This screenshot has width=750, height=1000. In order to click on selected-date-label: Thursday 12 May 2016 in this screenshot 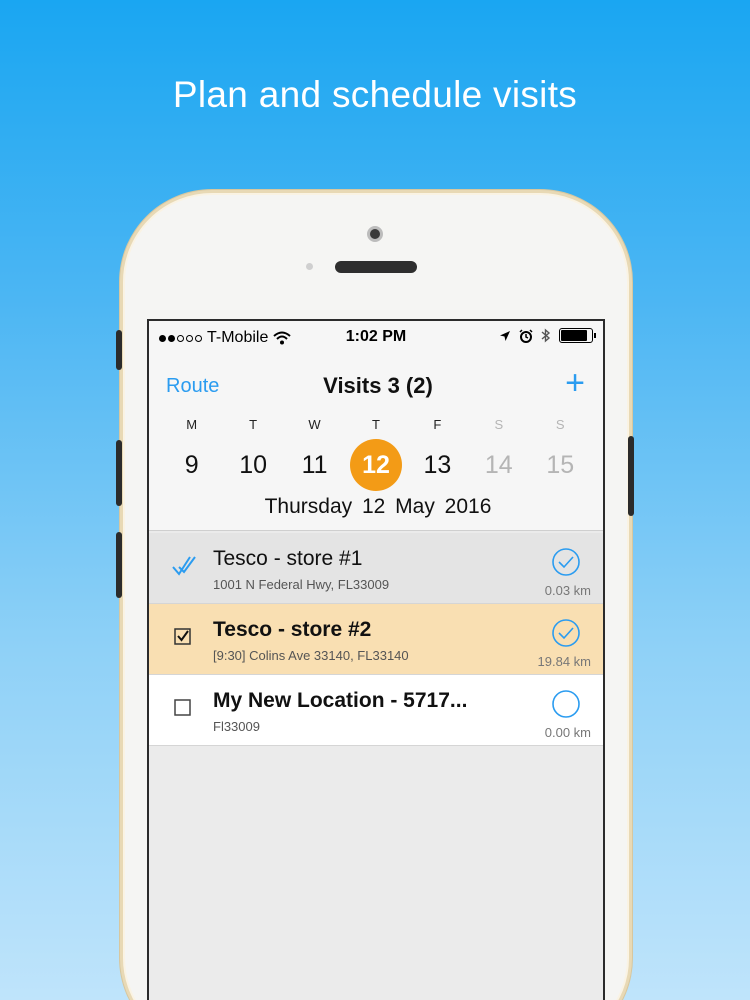, I will do `click(378, 506)`.